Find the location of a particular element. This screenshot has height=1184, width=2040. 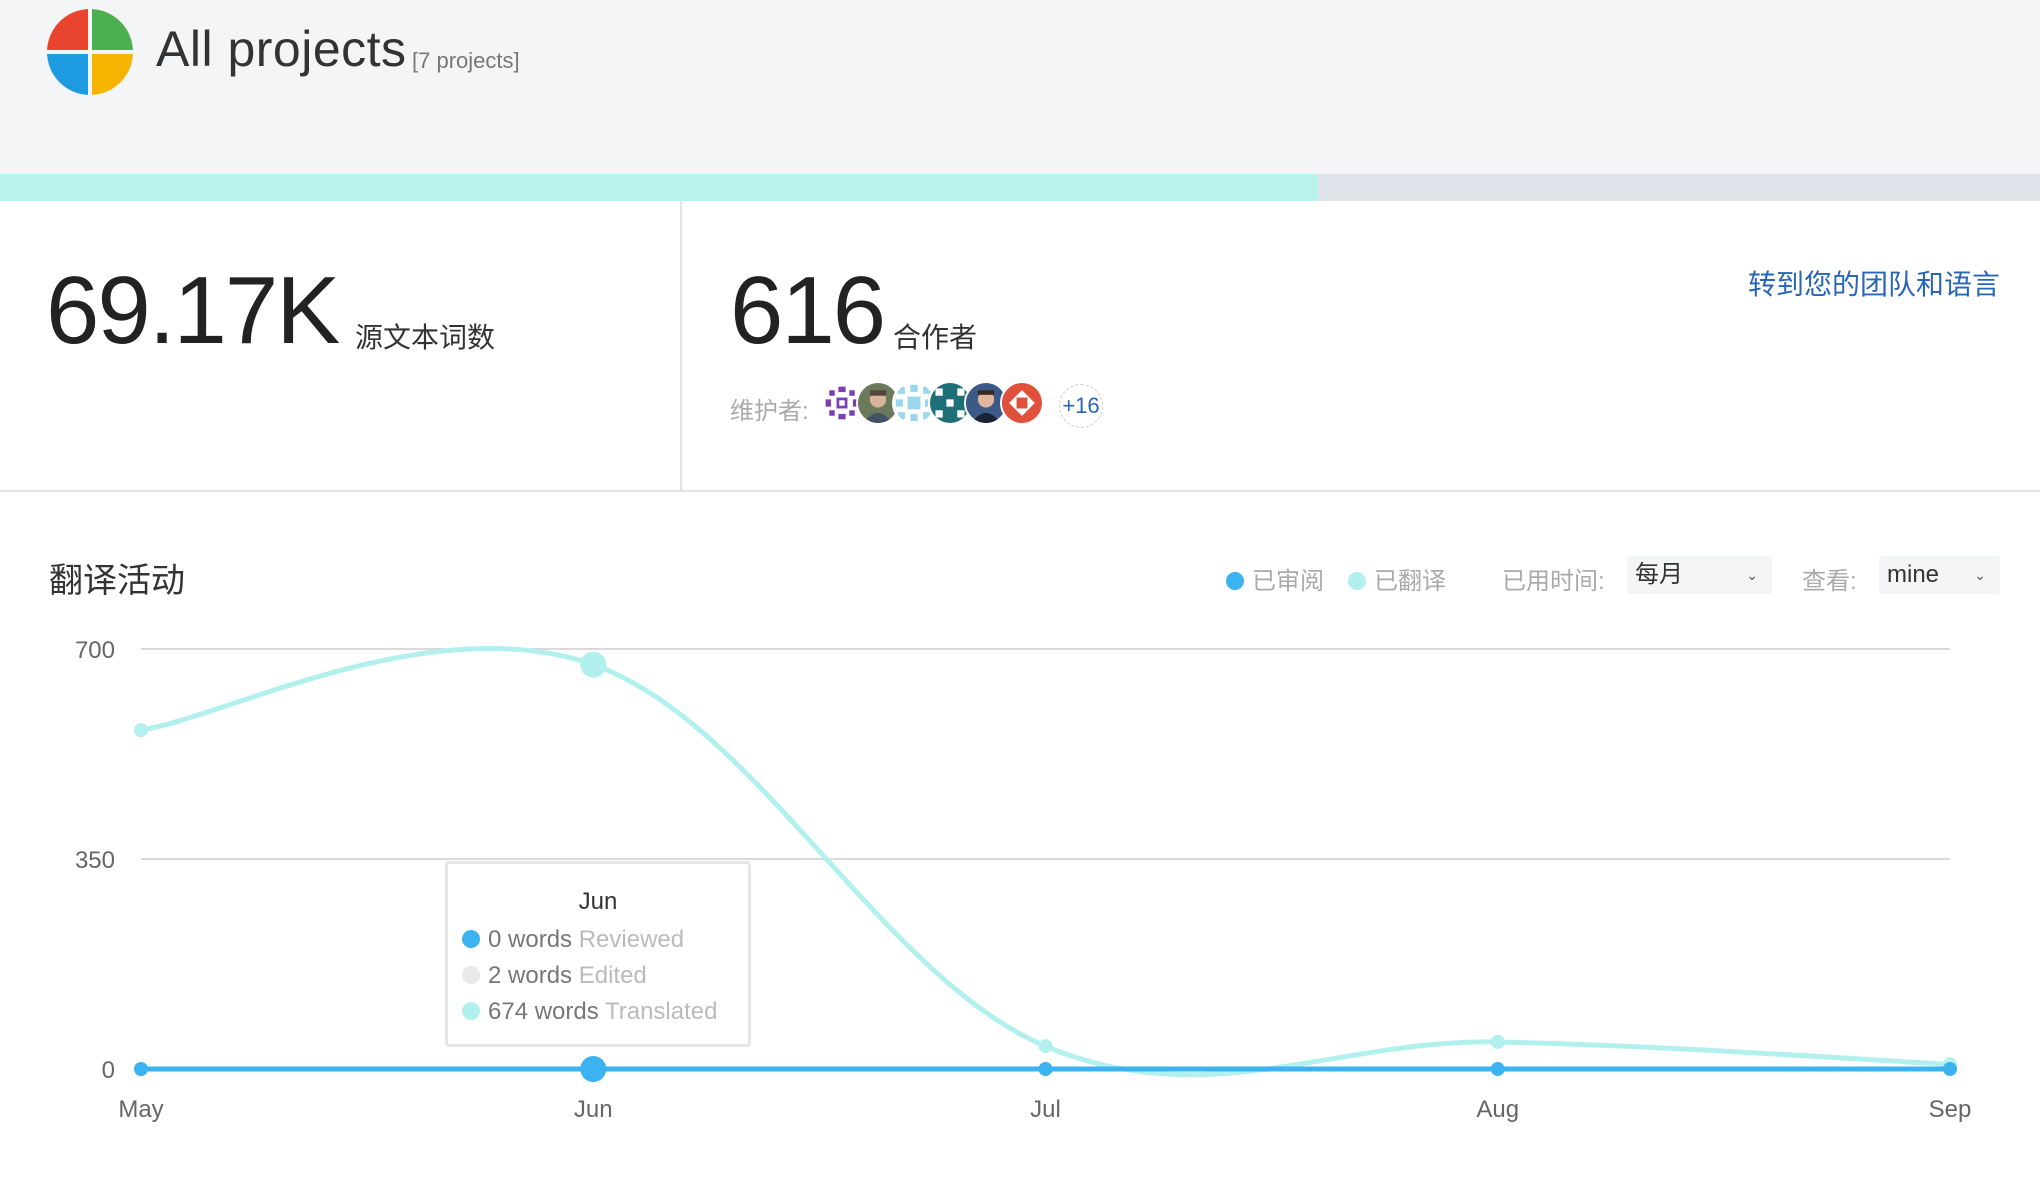

x-tick-label: Jul is located at coordinates (1045, 1109).